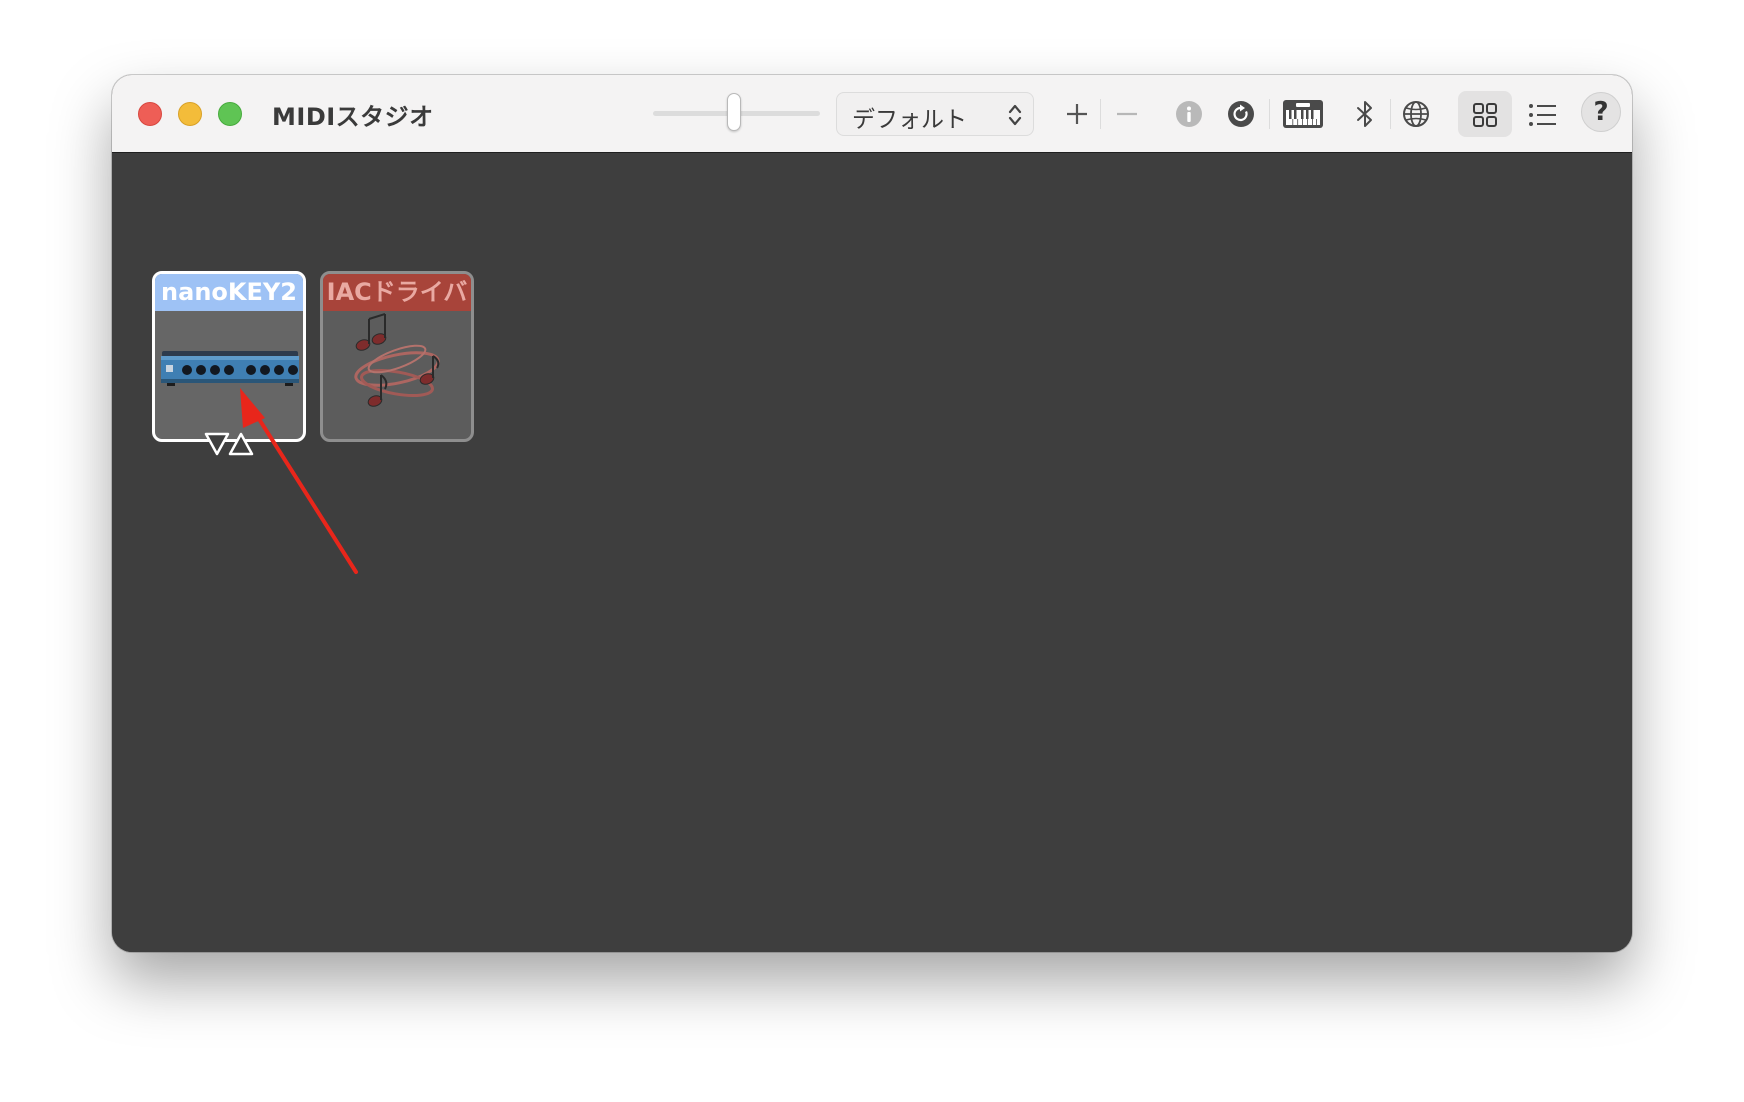 The width and height of the screenshot is (1744, 1102). I want to click on bluetooth-icon, so click(1365, 114).